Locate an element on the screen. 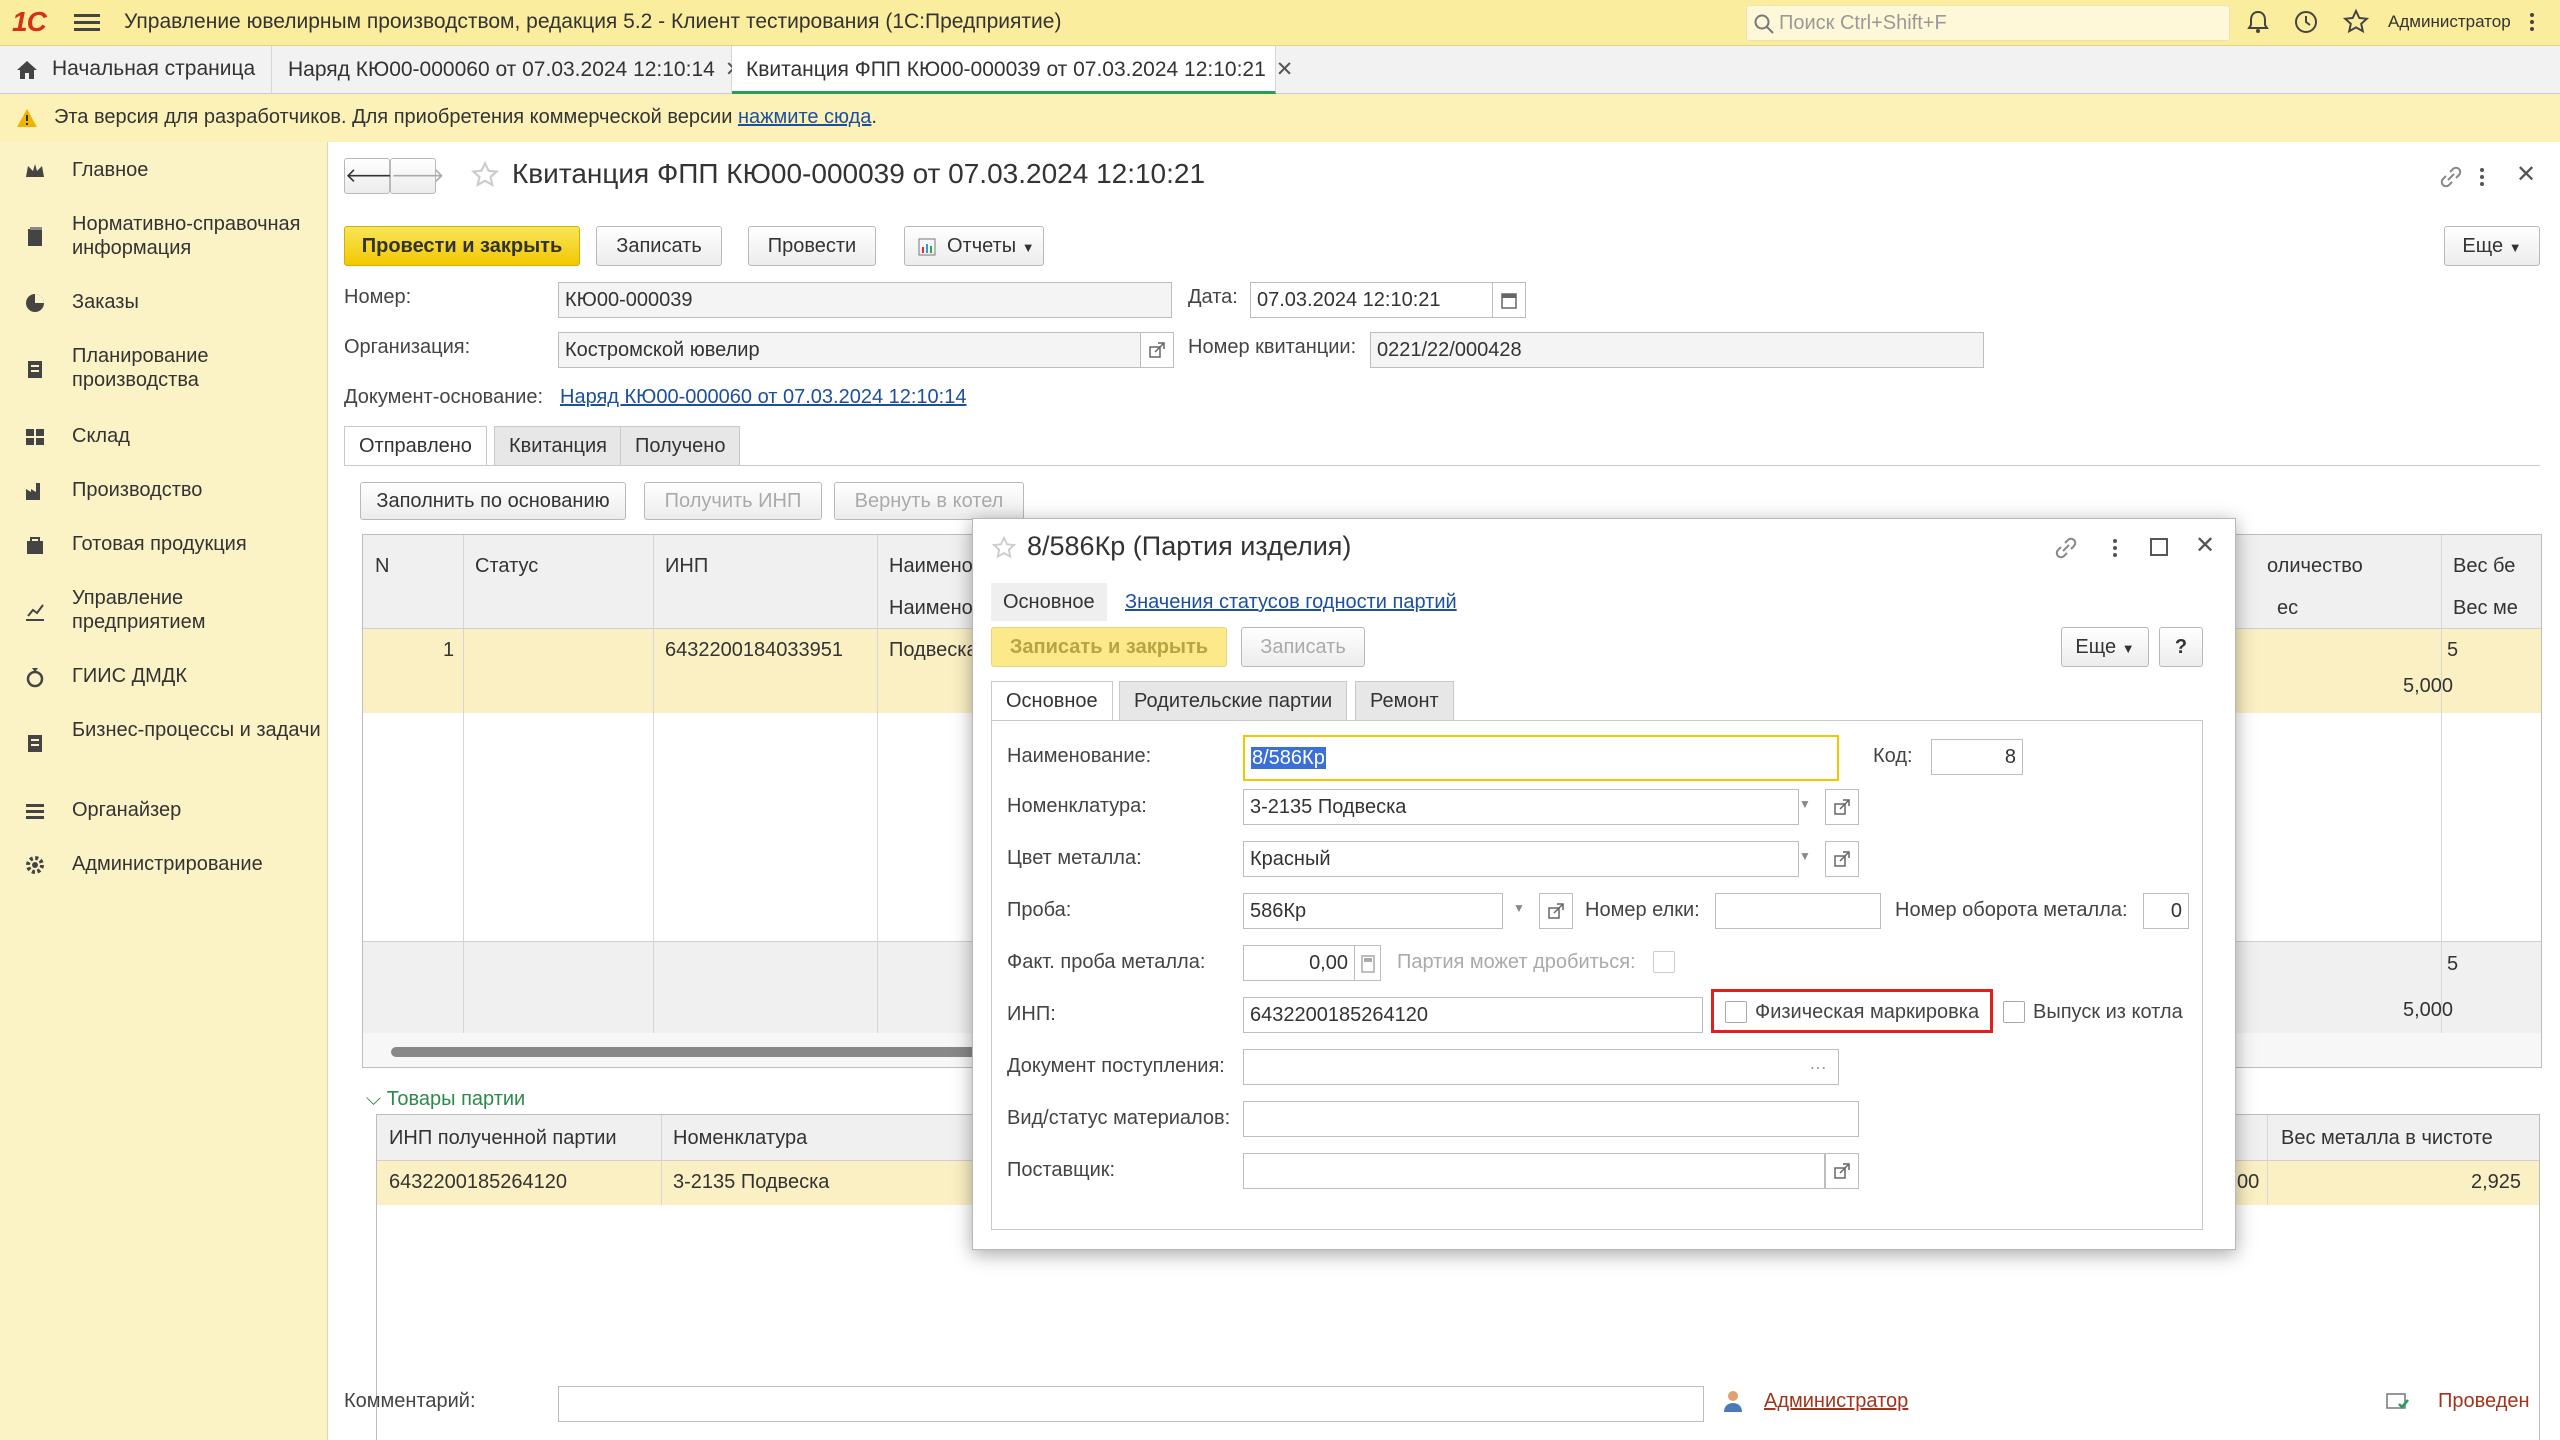  home-icon is located at coordinates (27, 70).